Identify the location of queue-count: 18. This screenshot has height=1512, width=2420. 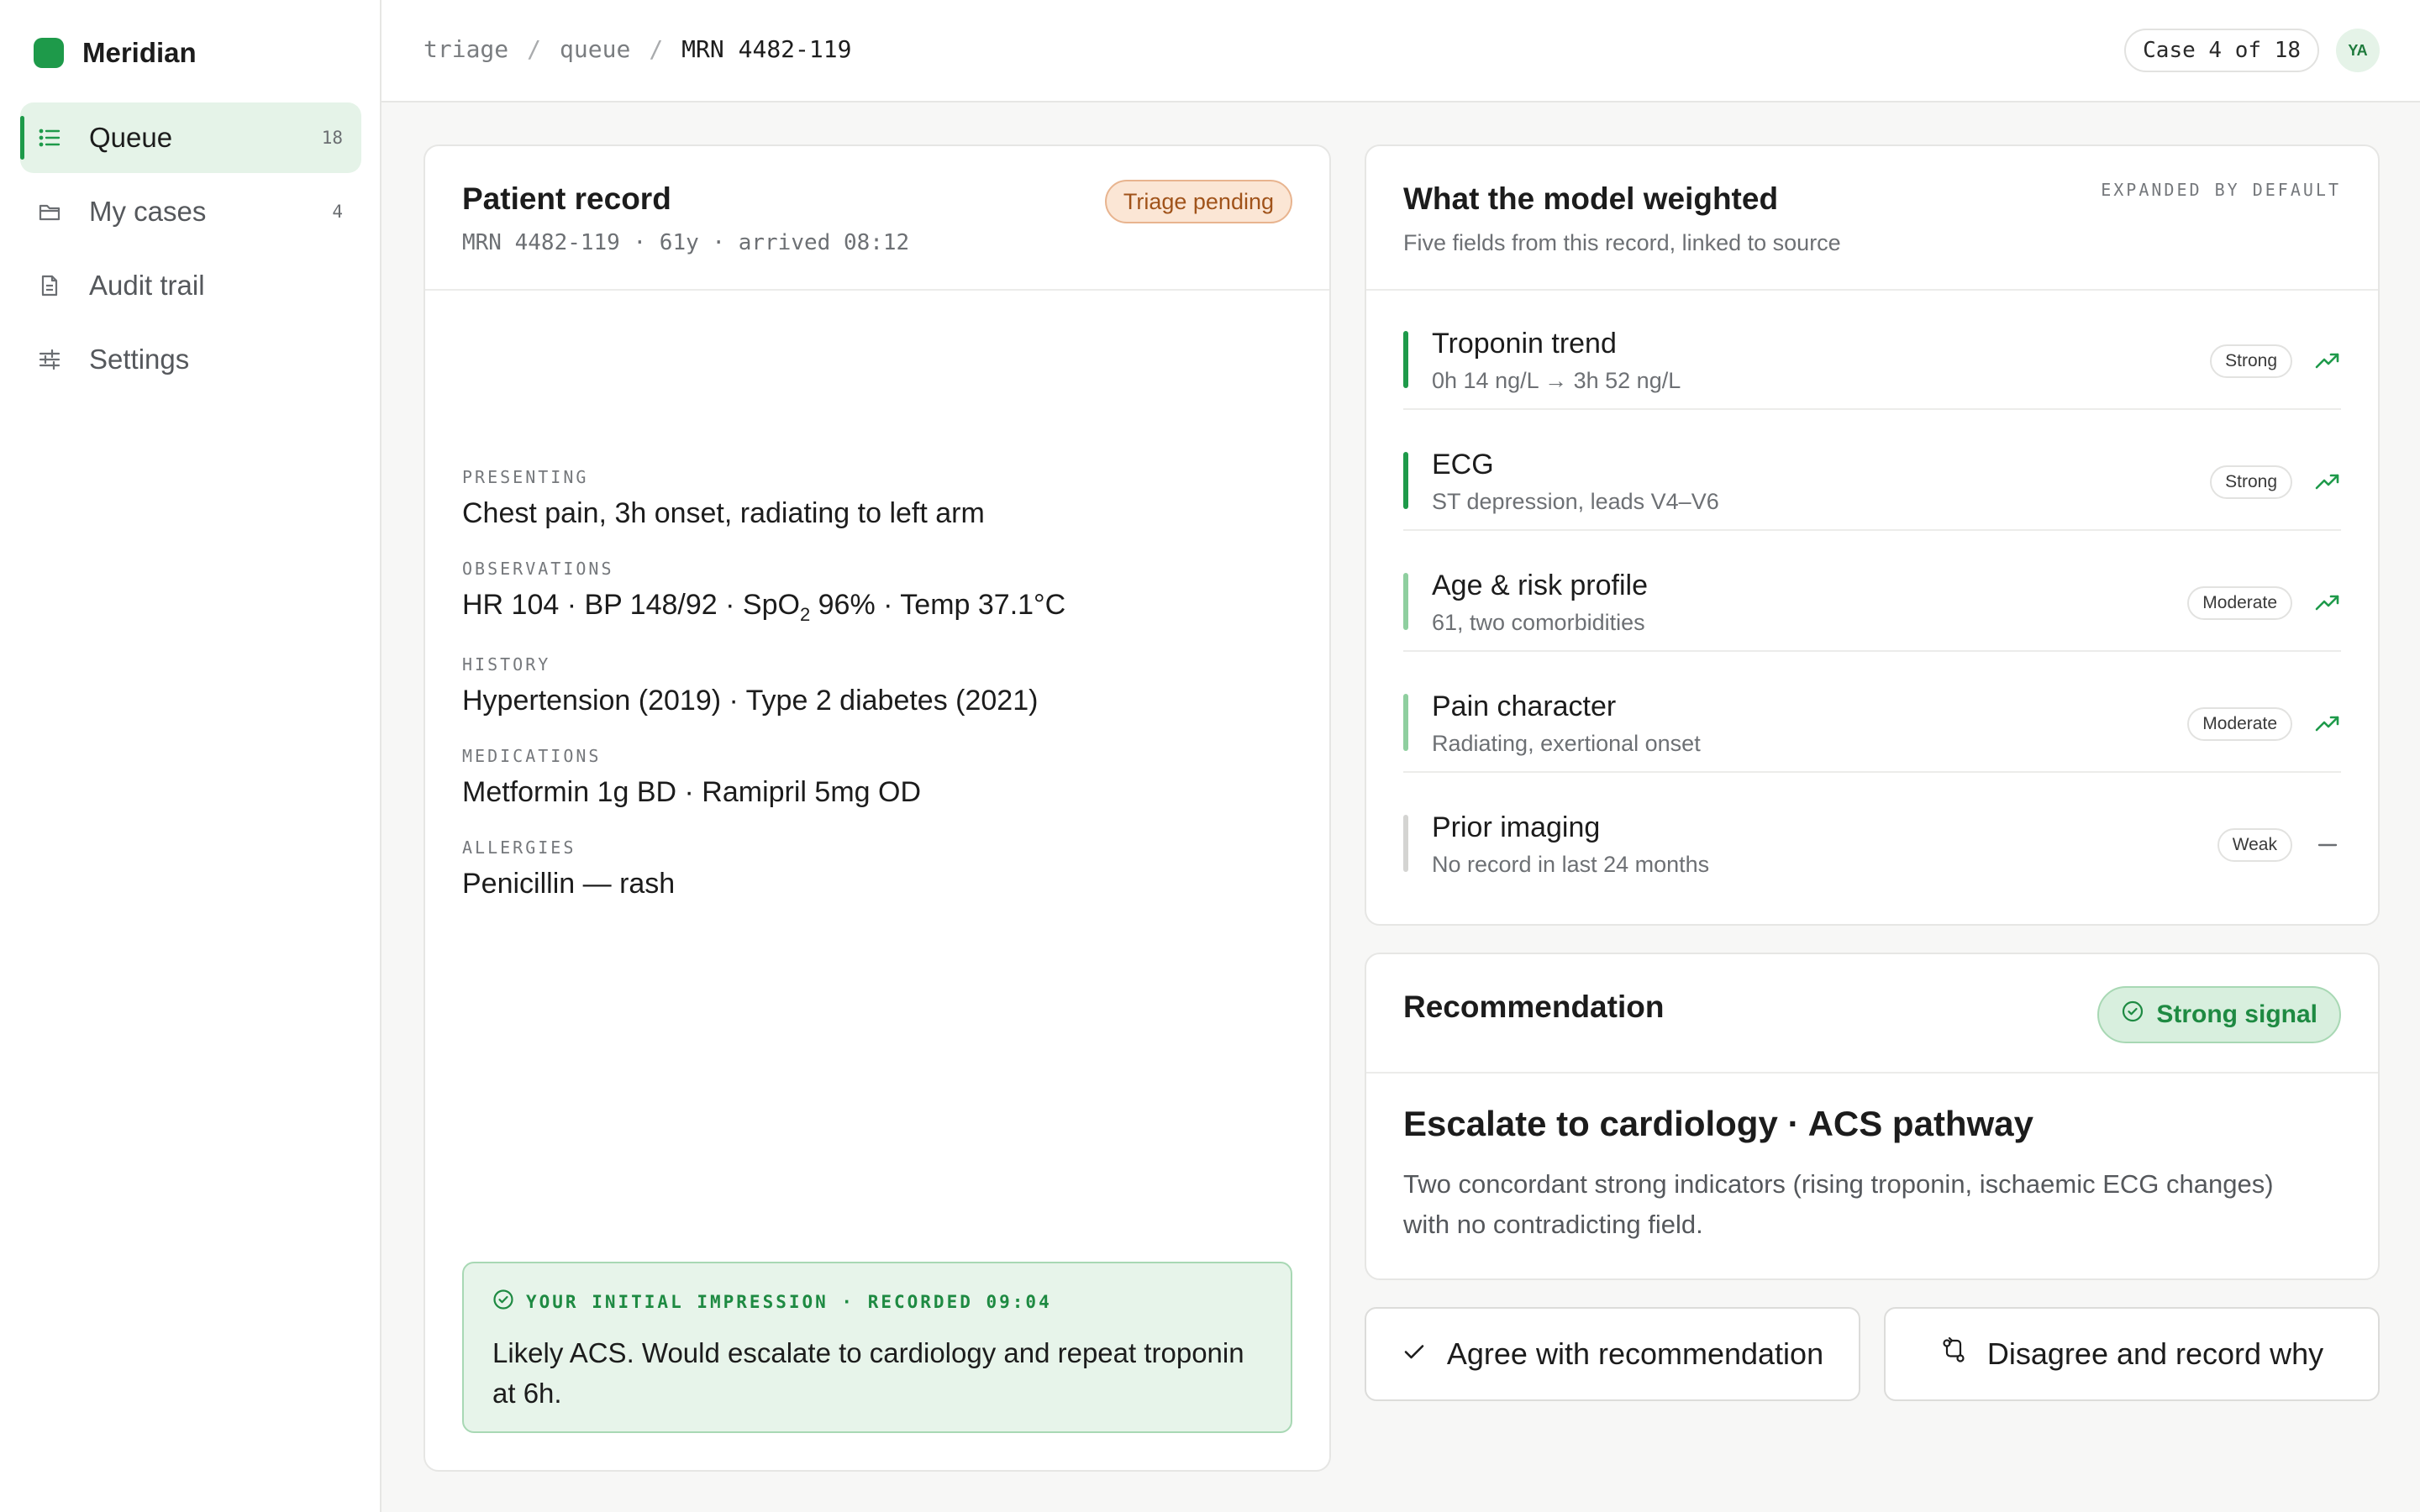
(332, 138).